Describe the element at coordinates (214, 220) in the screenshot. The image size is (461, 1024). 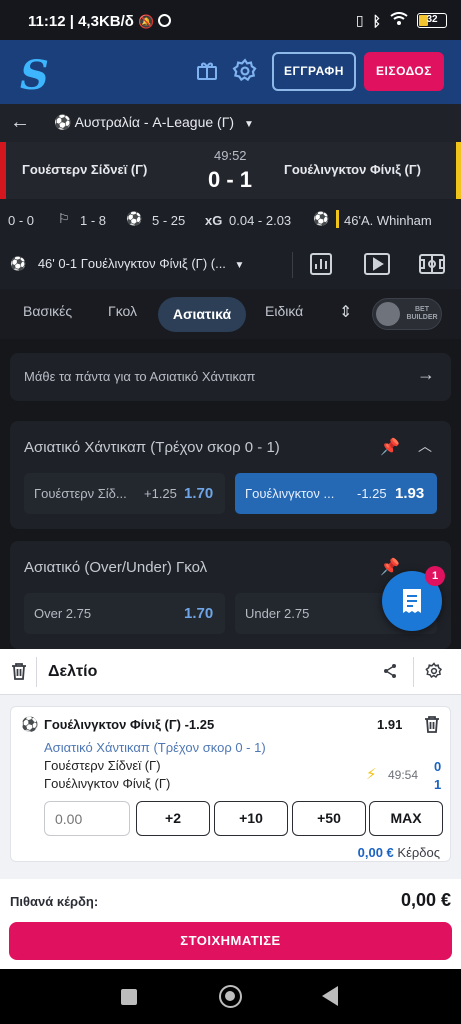
I see `xg-label: xG` at that location.